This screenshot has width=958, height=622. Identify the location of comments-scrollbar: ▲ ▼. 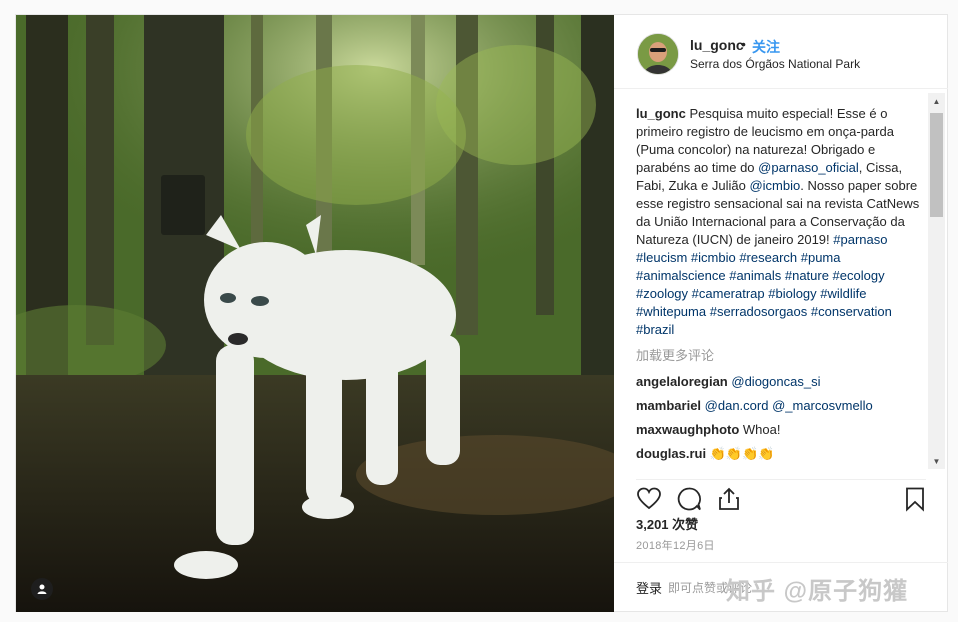
(936, 281).